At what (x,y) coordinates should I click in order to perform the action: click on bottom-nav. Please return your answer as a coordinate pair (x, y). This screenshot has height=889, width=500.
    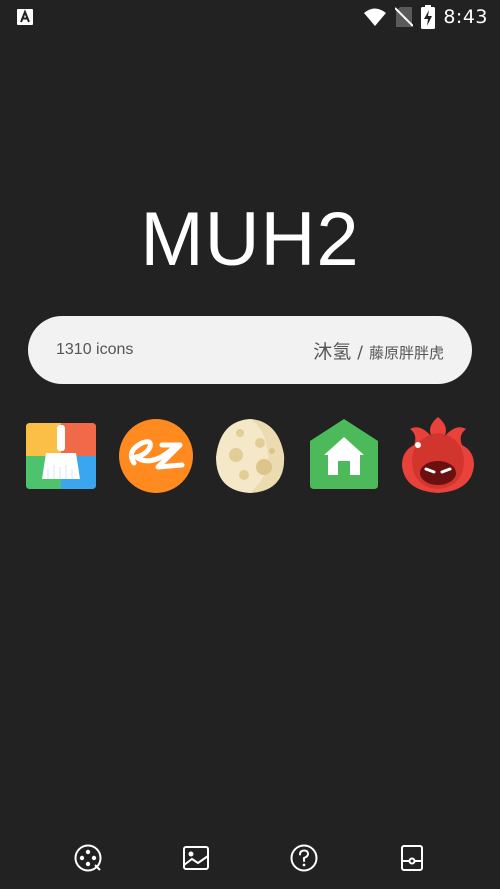
    Looking at the image, I should click on (250, 858).